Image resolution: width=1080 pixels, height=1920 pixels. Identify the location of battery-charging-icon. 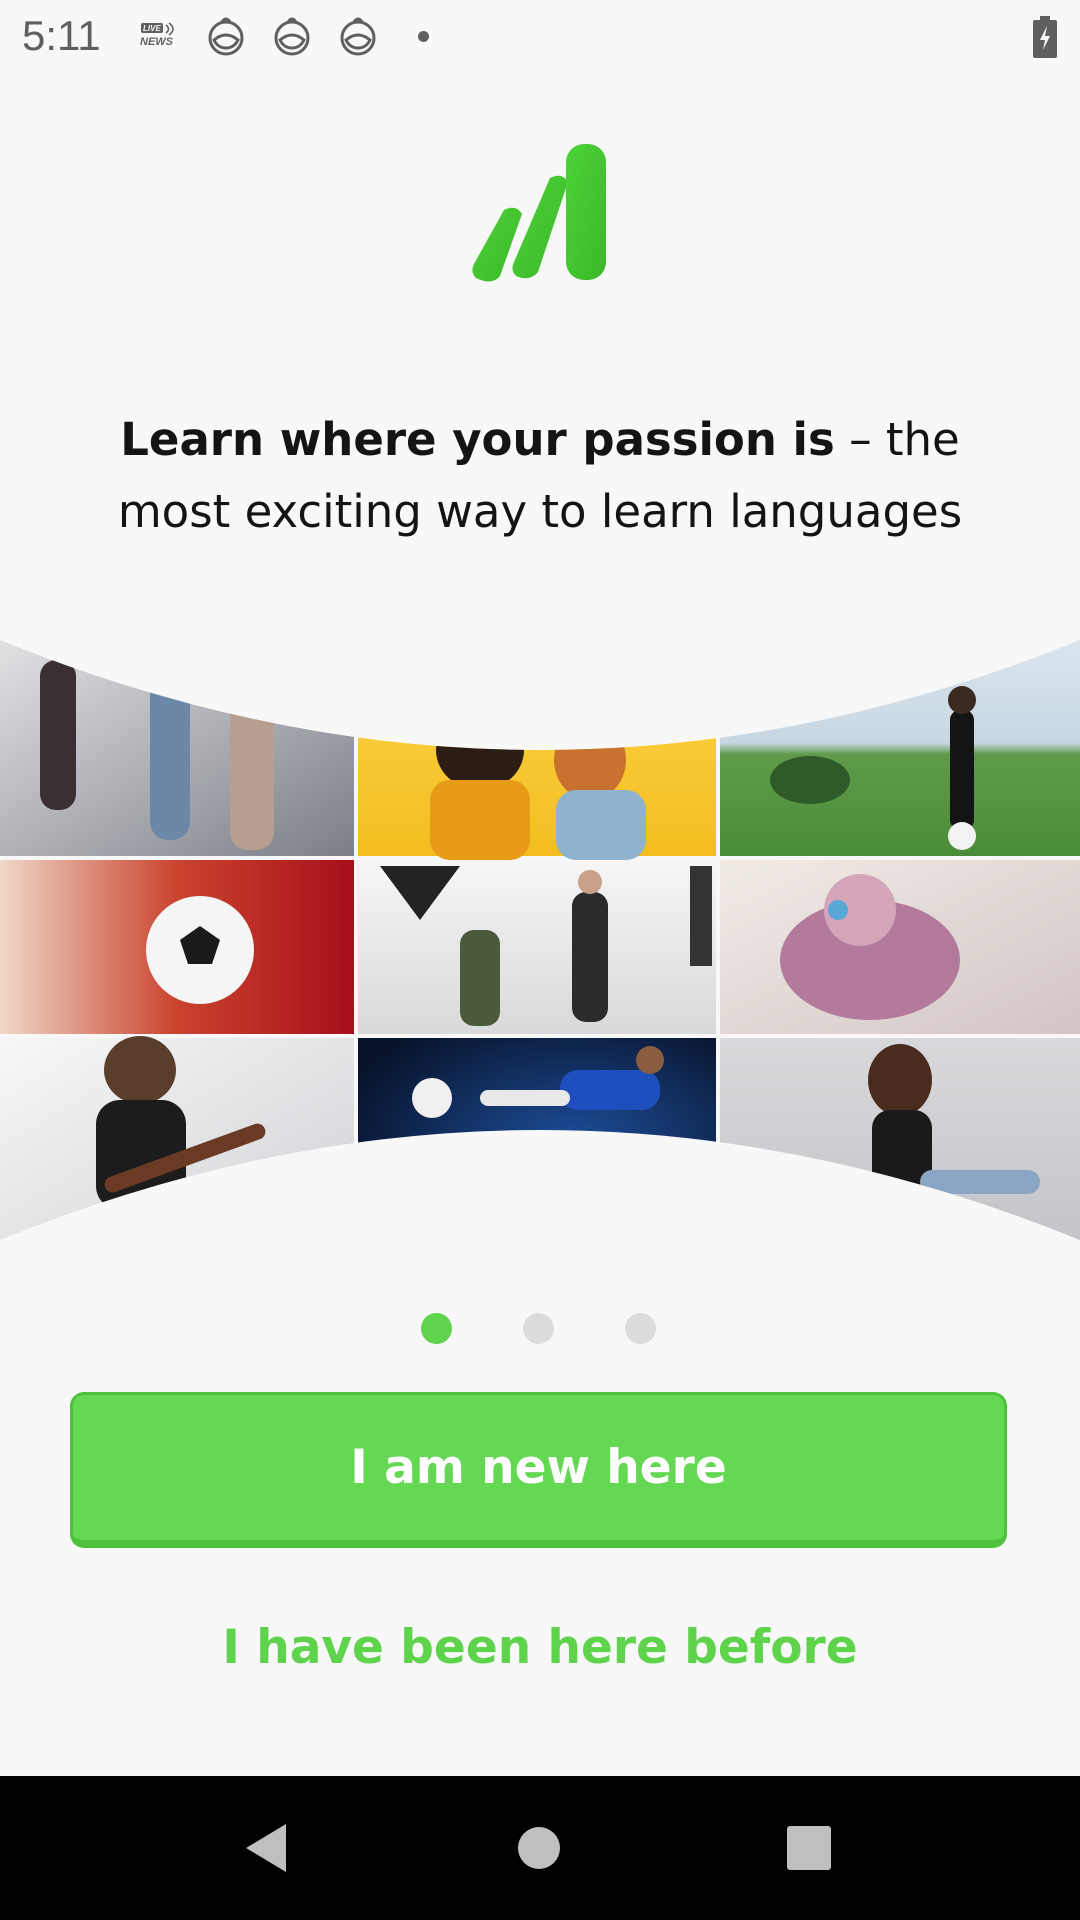
(1045, 37).